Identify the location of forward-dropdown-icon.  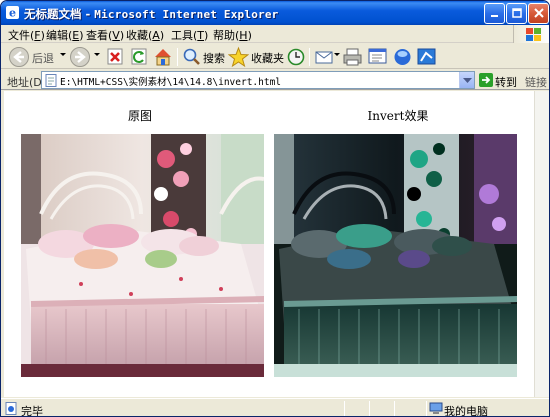
(97, 54).